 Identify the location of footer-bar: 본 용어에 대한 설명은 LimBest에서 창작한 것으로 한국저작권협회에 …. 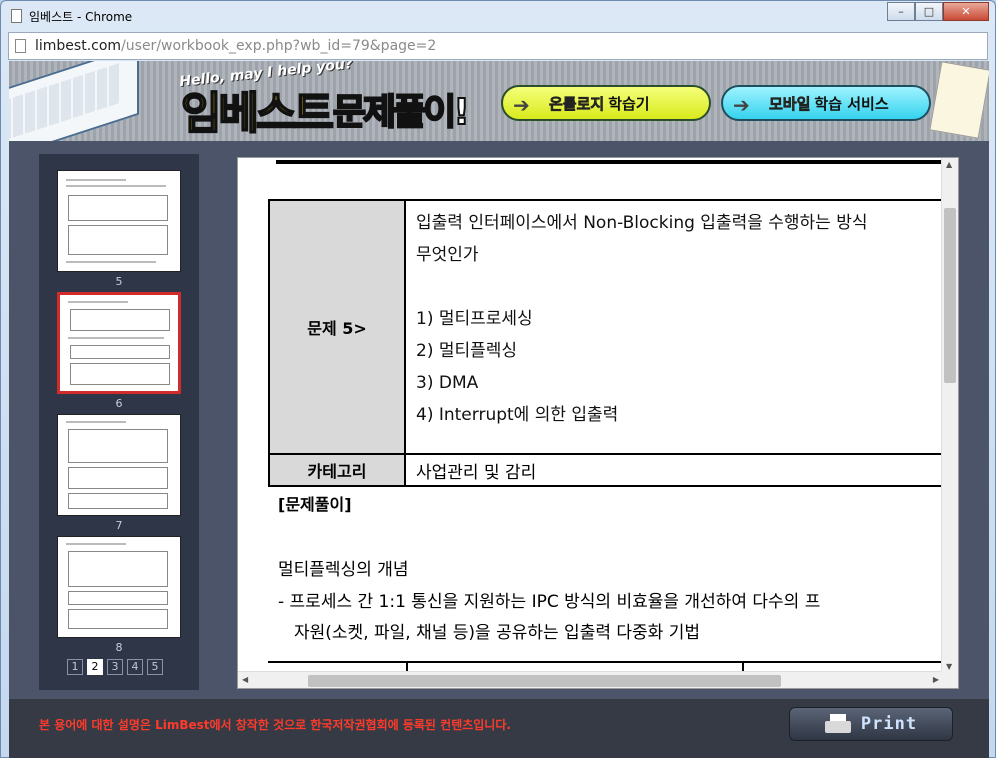
(499, 728).